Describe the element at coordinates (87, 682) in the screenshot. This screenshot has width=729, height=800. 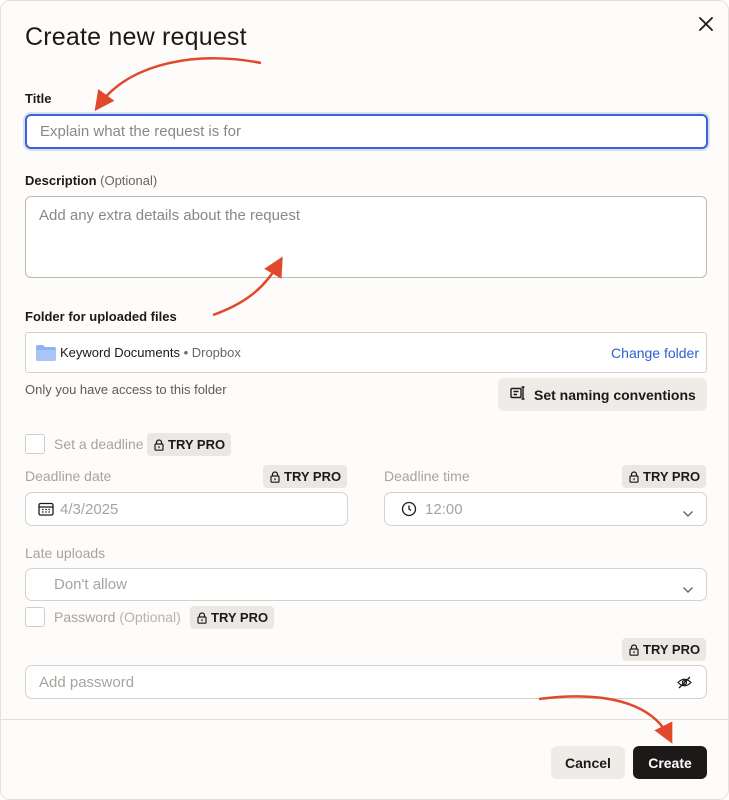
I see `password-placeholder: Add password` at that location.